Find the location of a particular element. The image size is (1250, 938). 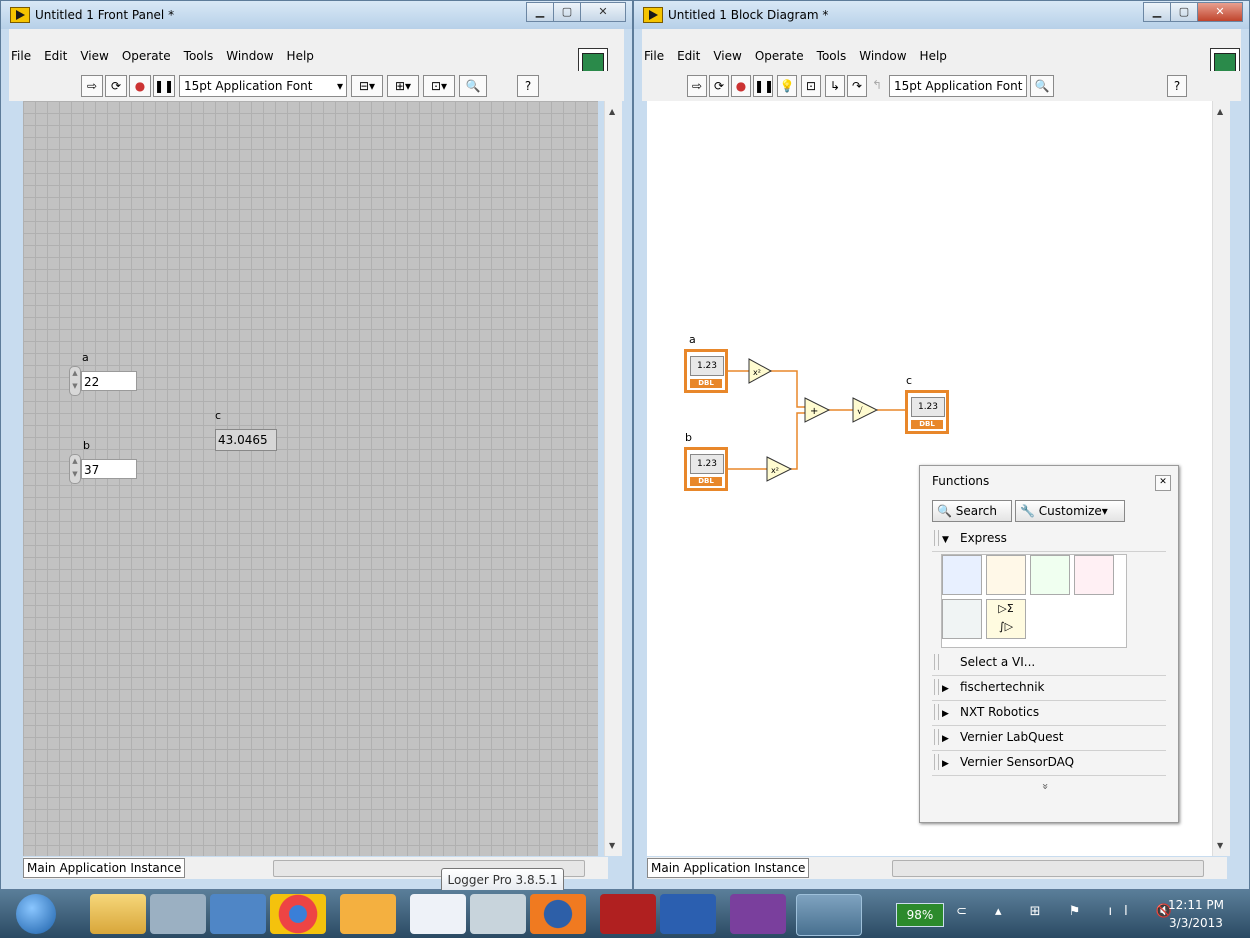

firefox-icon is located at coordinates (558, 914).